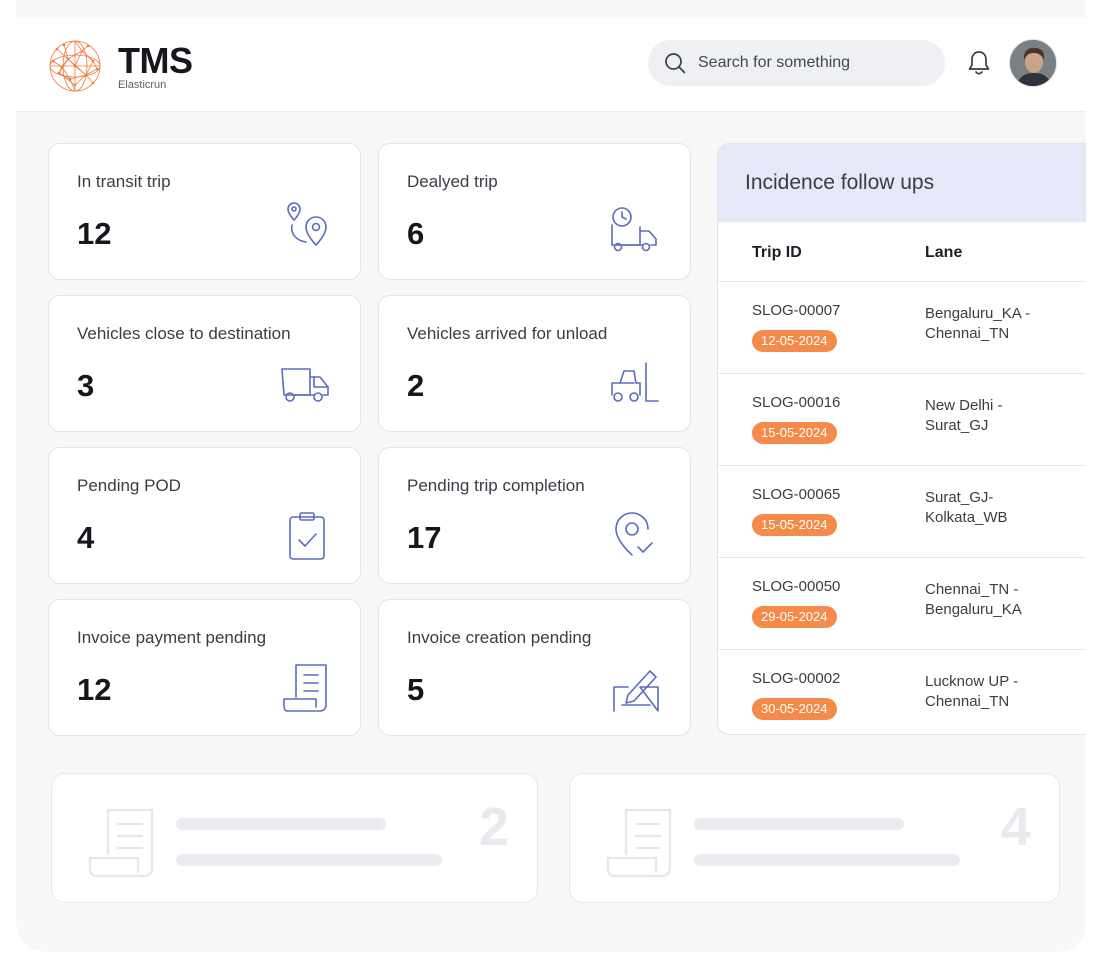 The height and width of the screenshot is (970, 1100). Describe the element at coordinates (294, 838) in the screenshot. I see `placeholder-card: 2` at that location.